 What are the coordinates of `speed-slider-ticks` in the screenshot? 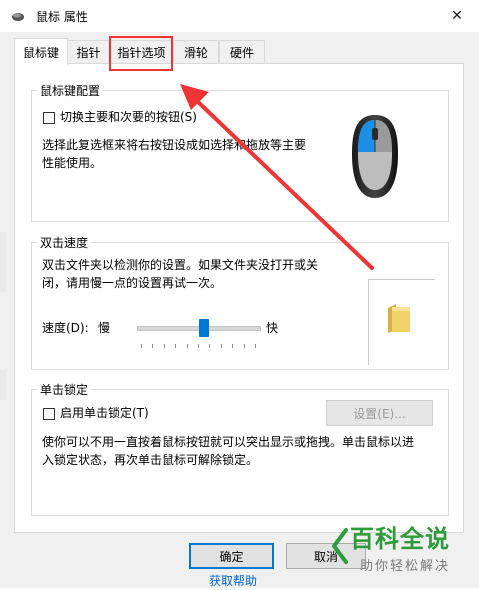 It's located at (199, 346).